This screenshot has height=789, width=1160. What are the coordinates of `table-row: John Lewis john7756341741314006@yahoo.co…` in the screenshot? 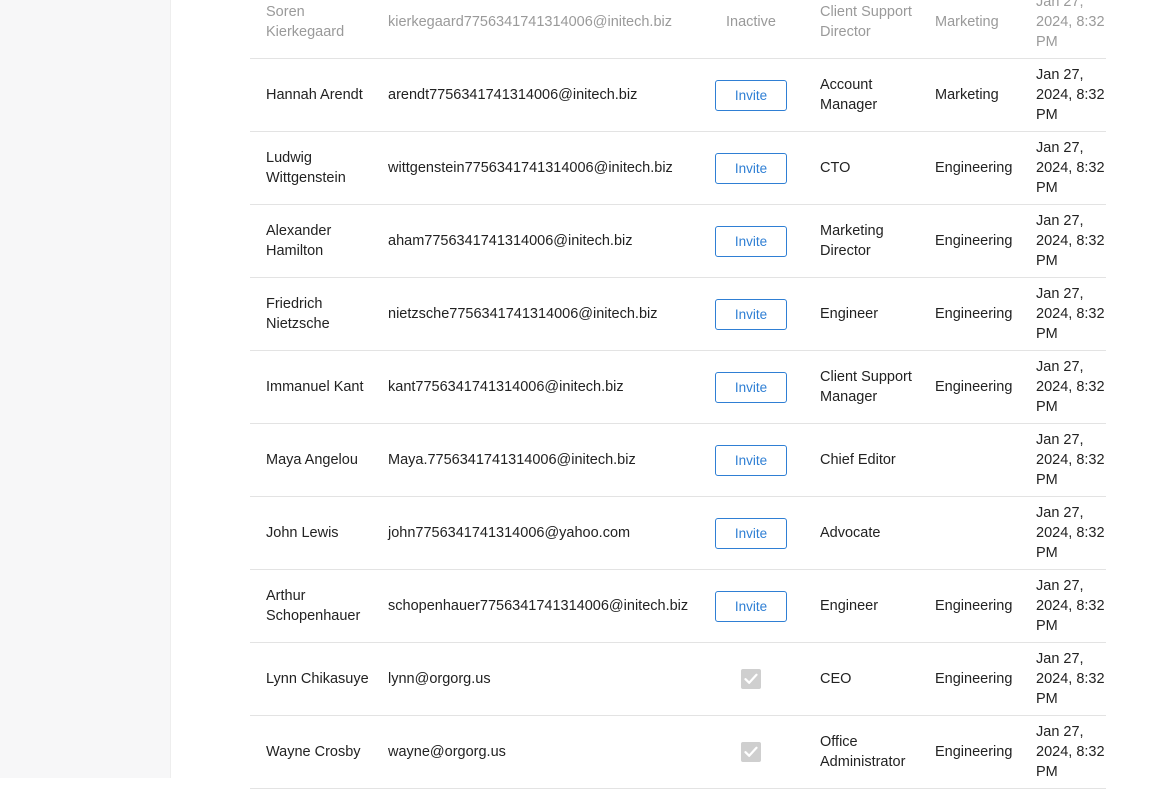 It's located at (678, 533).